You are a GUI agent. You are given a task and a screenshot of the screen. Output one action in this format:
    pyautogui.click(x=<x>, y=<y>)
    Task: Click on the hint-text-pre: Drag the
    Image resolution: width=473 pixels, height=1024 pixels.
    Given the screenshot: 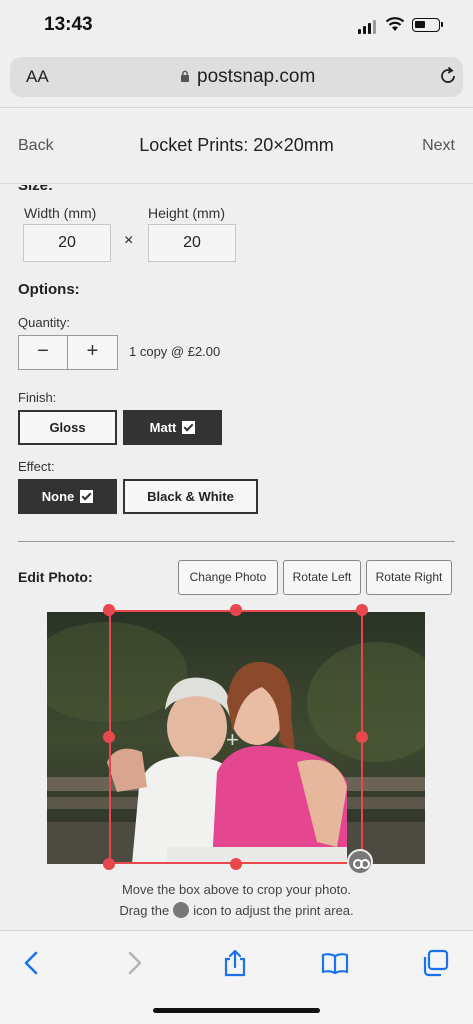 What is the action you would take?
    pyautogui.click(x=144, y=910)
    